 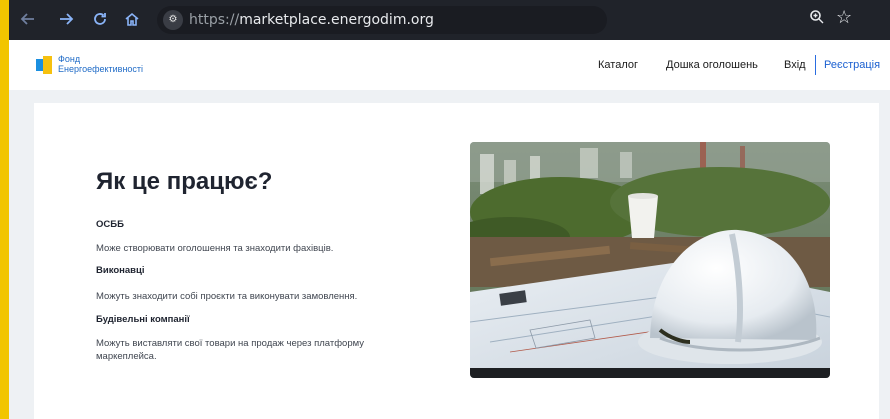 What do you see at coordinates (795, 65) in the screenshot?
I see `nav-login-link: Вхід` at bounding box center [795, 65].